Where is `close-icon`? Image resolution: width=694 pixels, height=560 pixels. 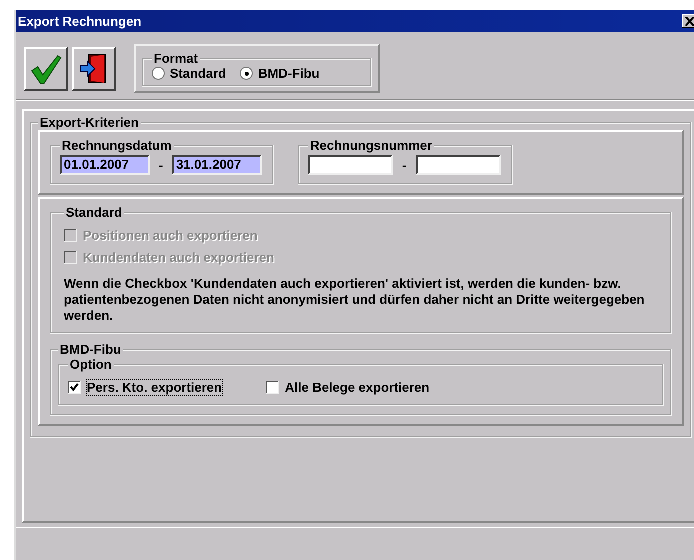 close-icon is located at coordinates (689, 21).